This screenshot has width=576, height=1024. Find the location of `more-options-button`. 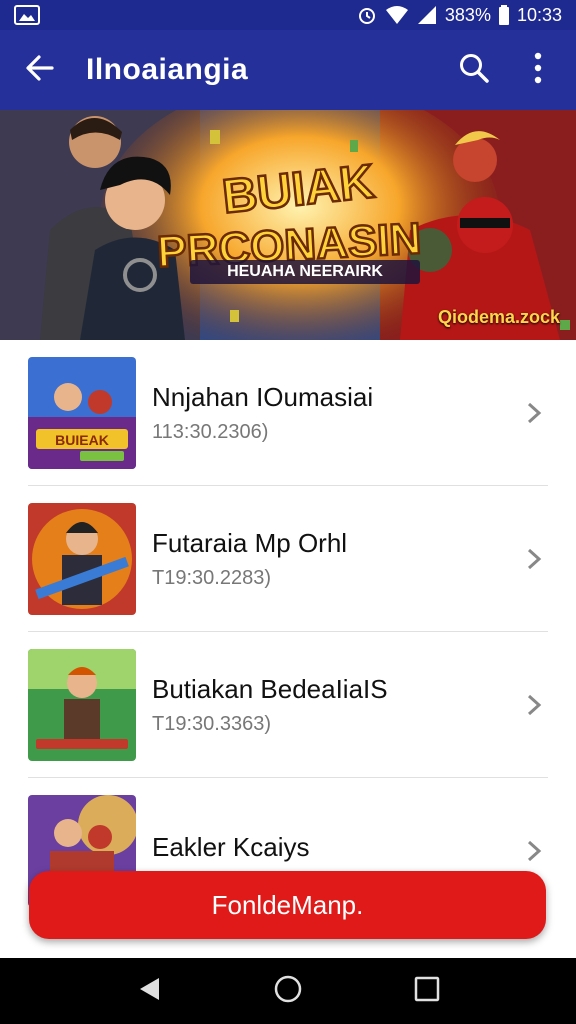

more-options-button is located at coordinates (538, 70).